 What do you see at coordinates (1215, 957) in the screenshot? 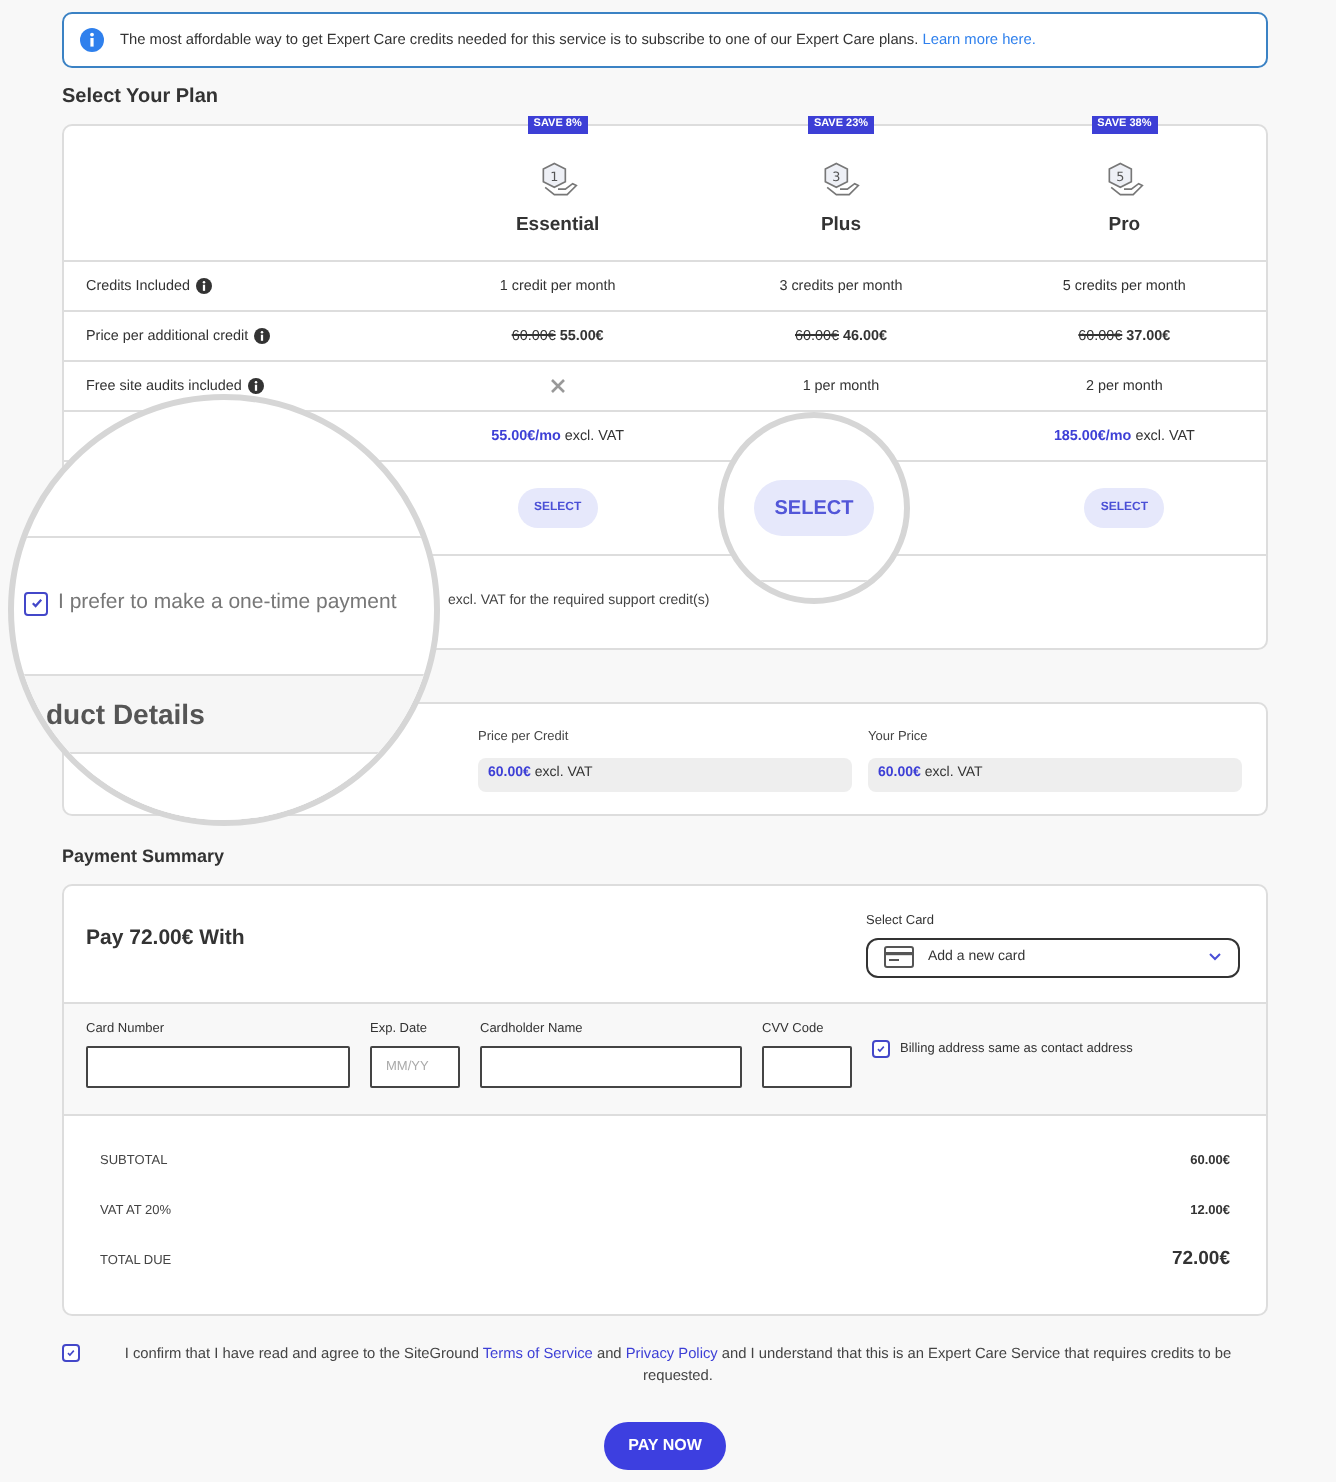
I see `chevron-down-icon` at bounding box center [1215, 957].